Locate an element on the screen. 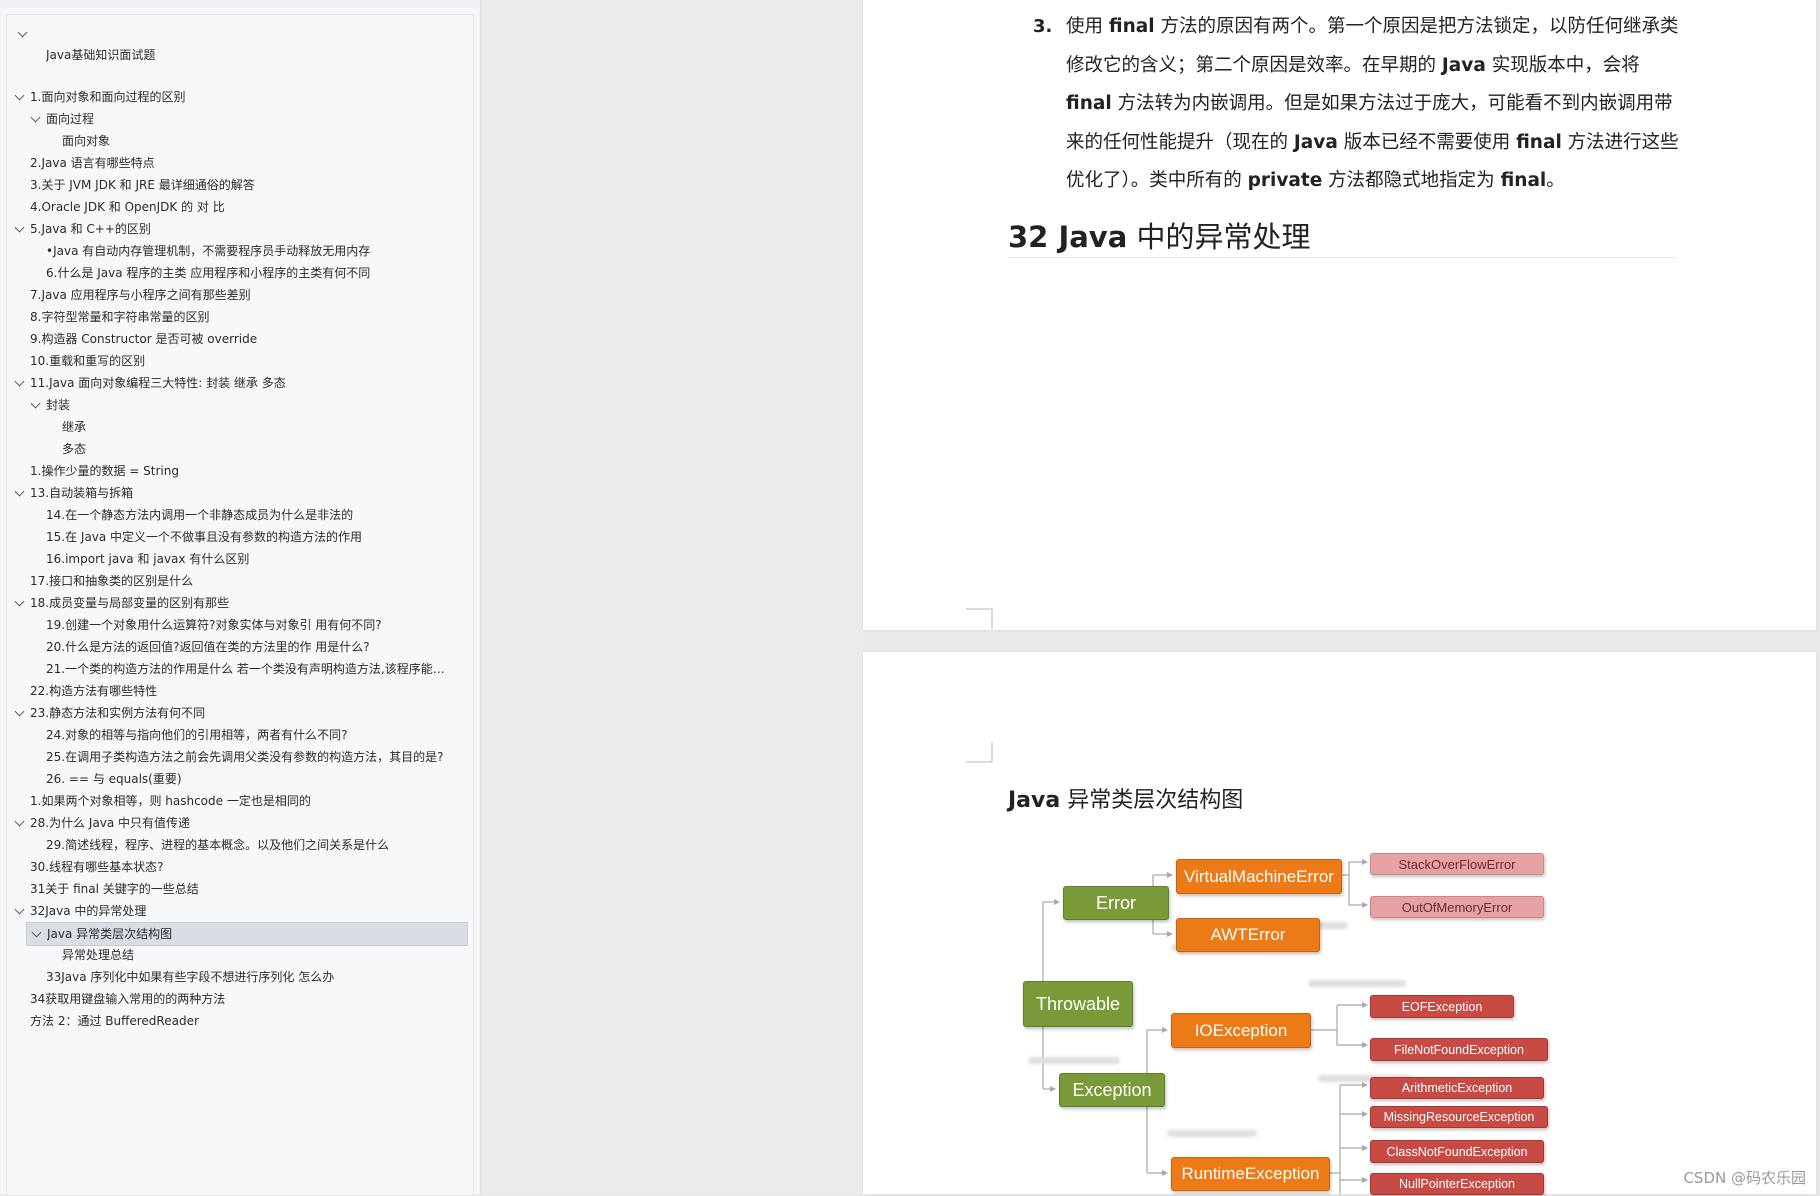 The width and height of the screenshot is (1820, 1196). outline-item-selected: Java 异常类层次结构图 is located at coordinates (247, 934).